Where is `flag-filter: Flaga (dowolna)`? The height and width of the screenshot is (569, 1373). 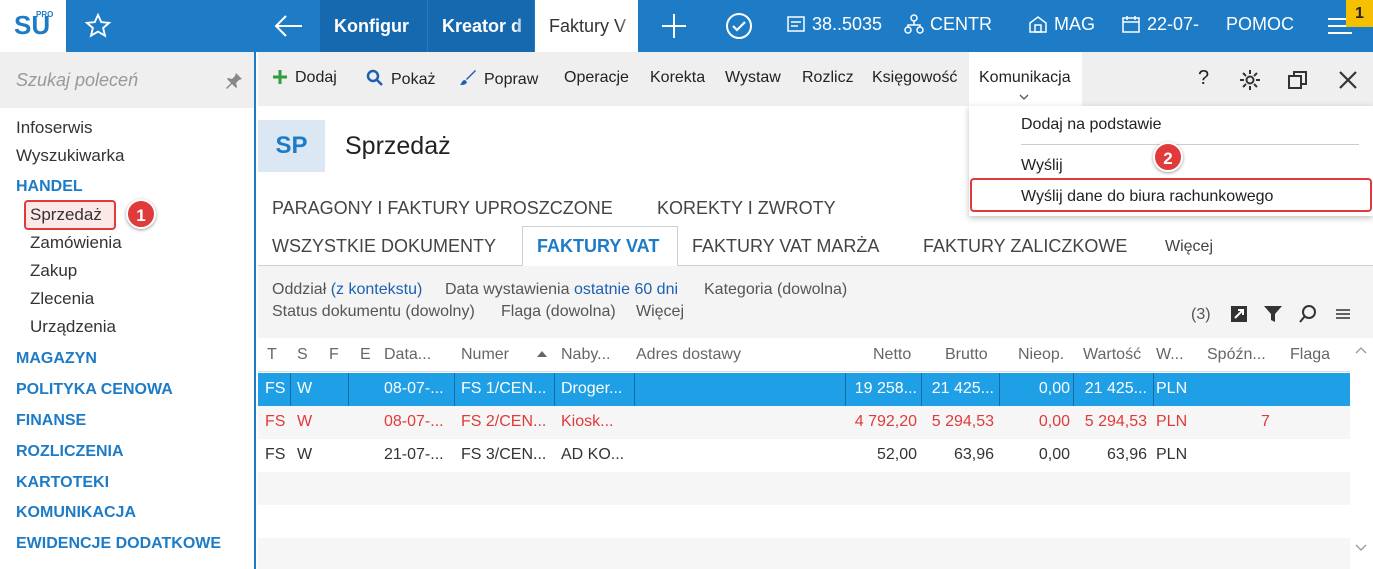 flag-filter: Flaga (dowolna) is located at coordinates (558, 312).